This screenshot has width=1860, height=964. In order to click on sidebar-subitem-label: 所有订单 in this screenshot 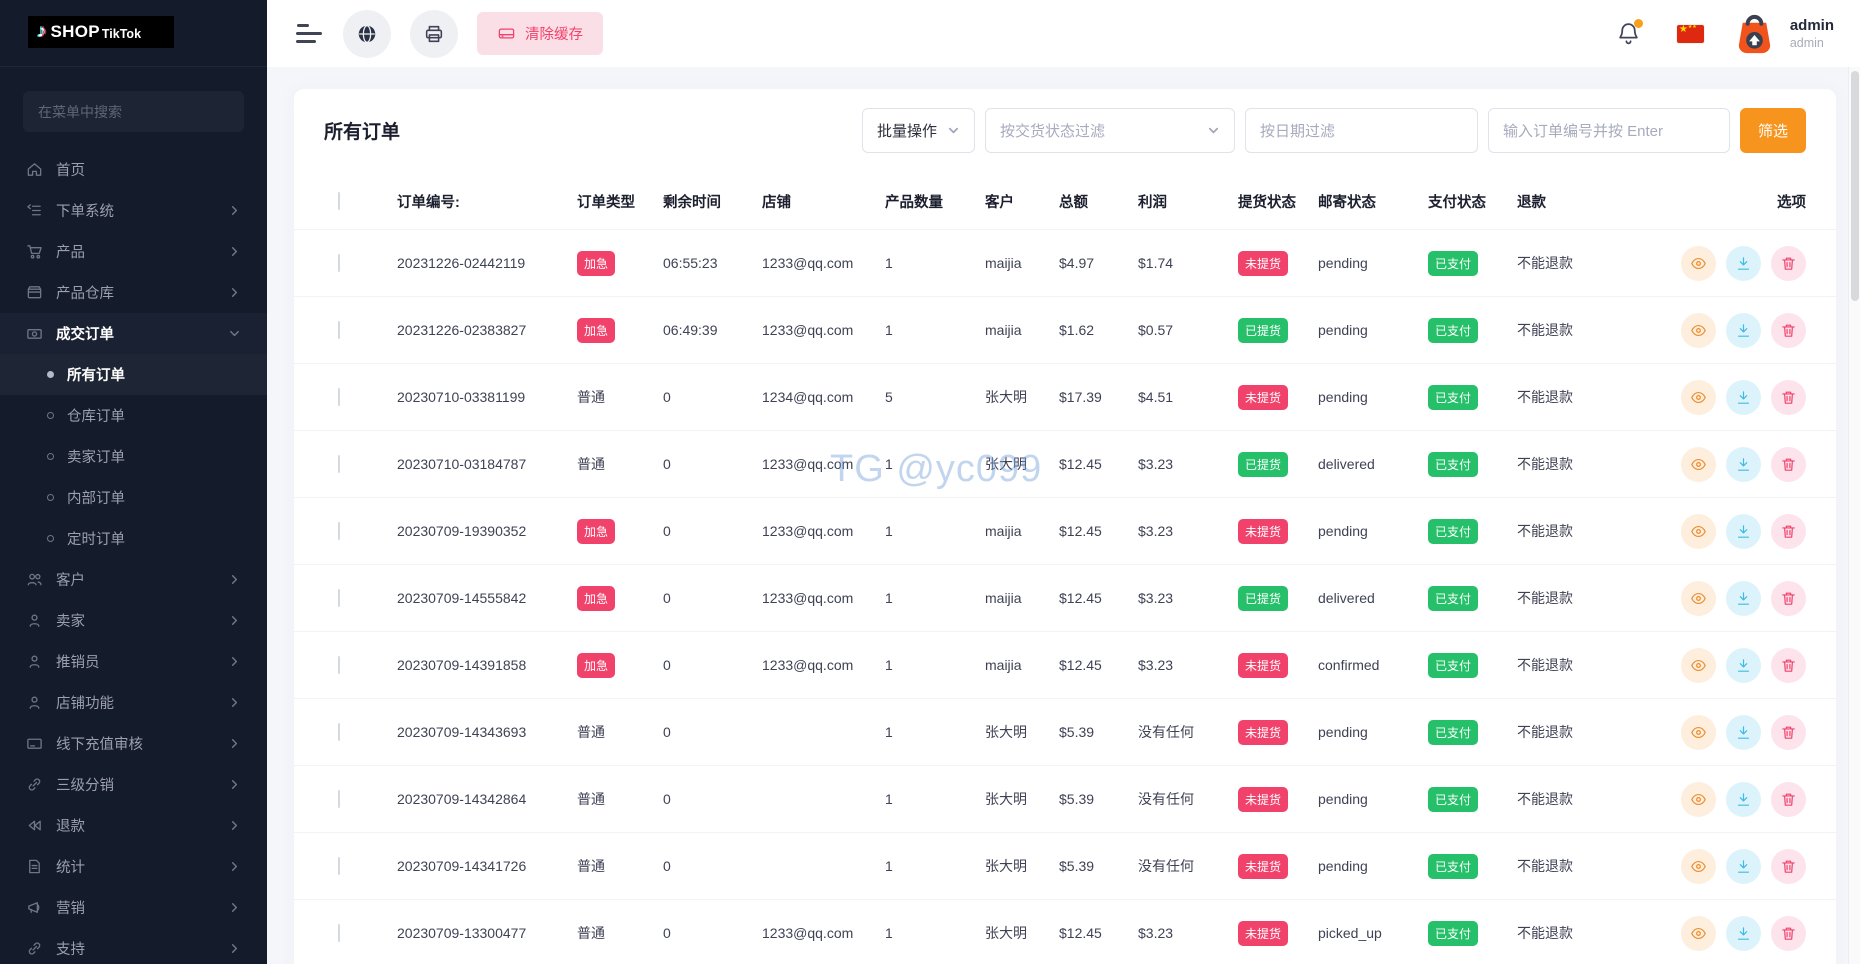, I will do `click(96, 376)`.